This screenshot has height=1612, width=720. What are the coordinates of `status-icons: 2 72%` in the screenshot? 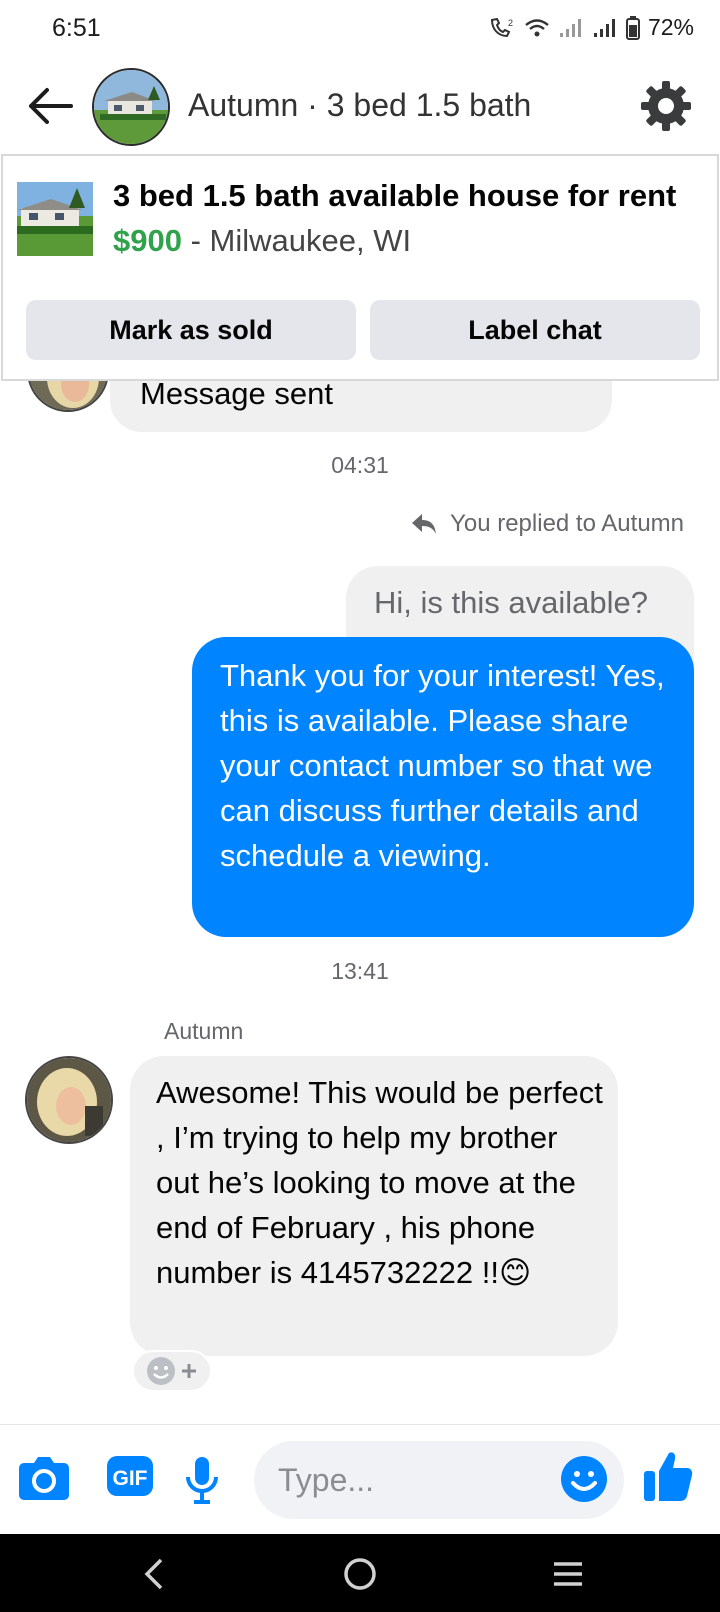 It's located at (591, 27).